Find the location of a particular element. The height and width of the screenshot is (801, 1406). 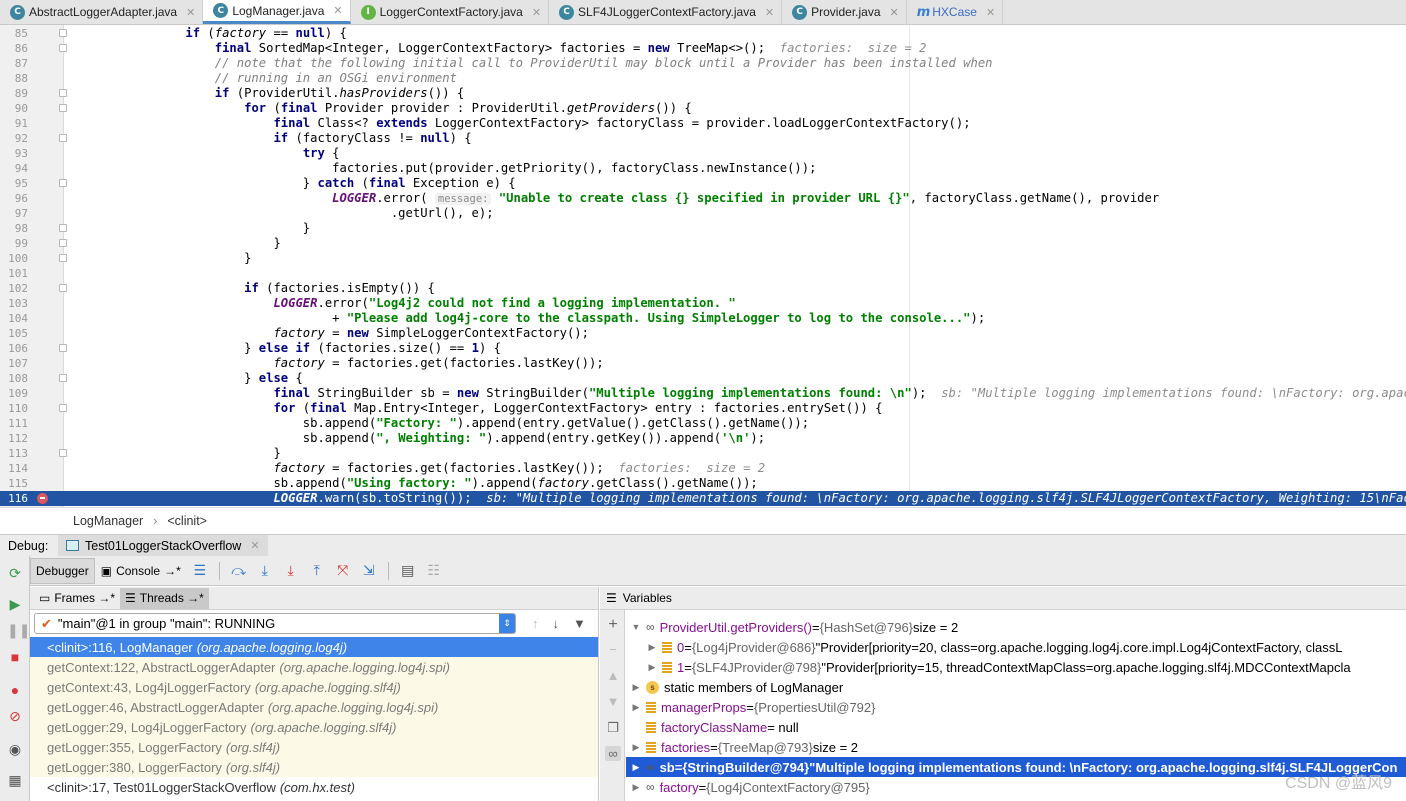

line-number: 115 is located at coordinates (14, 483).